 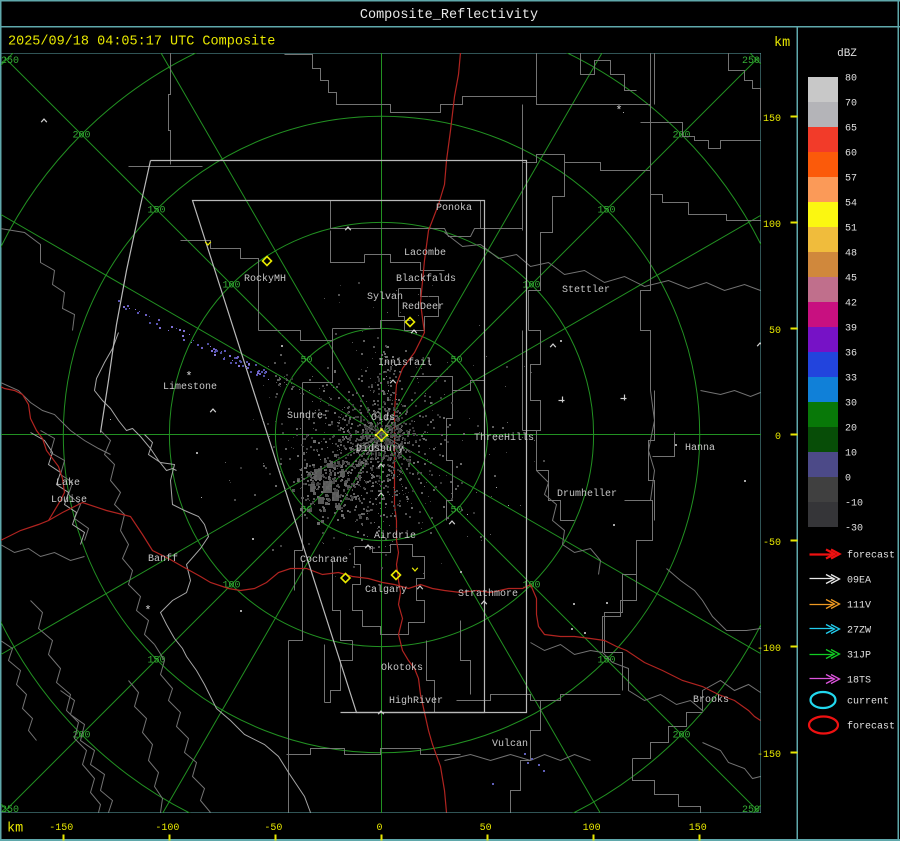 I want to click on svg-text: dBZ, so click(x=847, y=54).